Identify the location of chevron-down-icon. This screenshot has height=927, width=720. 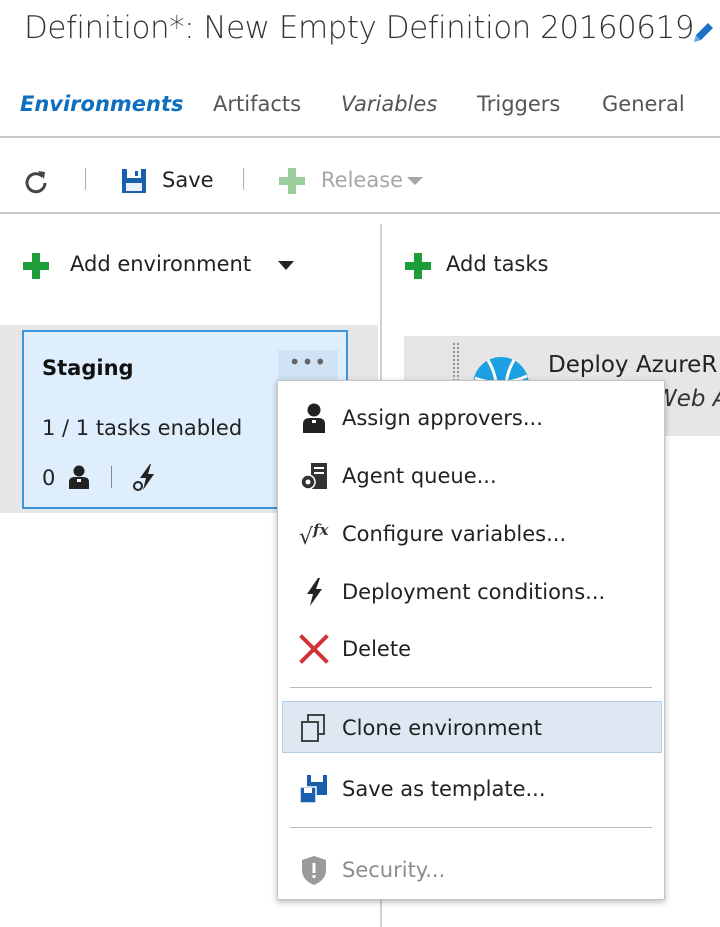
(415, 181).